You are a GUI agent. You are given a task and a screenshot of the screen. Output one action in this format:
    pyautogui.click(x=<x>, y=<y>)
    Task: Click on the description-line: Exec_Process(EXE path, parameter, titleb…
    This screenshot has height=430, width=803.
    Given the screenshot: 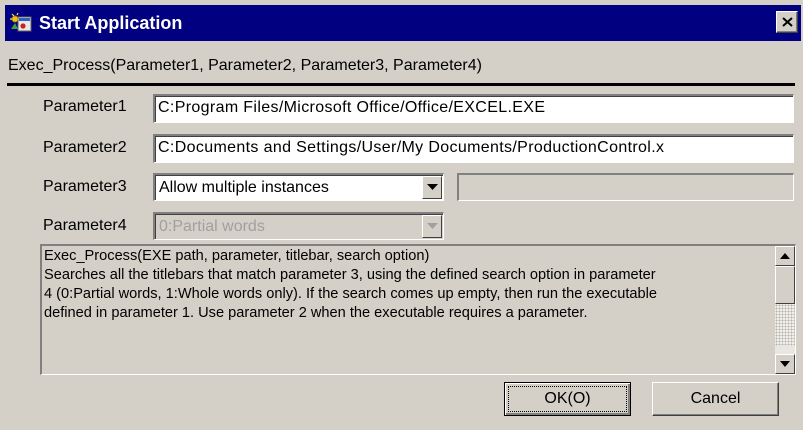 What is the action you would take?
    pyautogui.click(x=237, y=256)
    